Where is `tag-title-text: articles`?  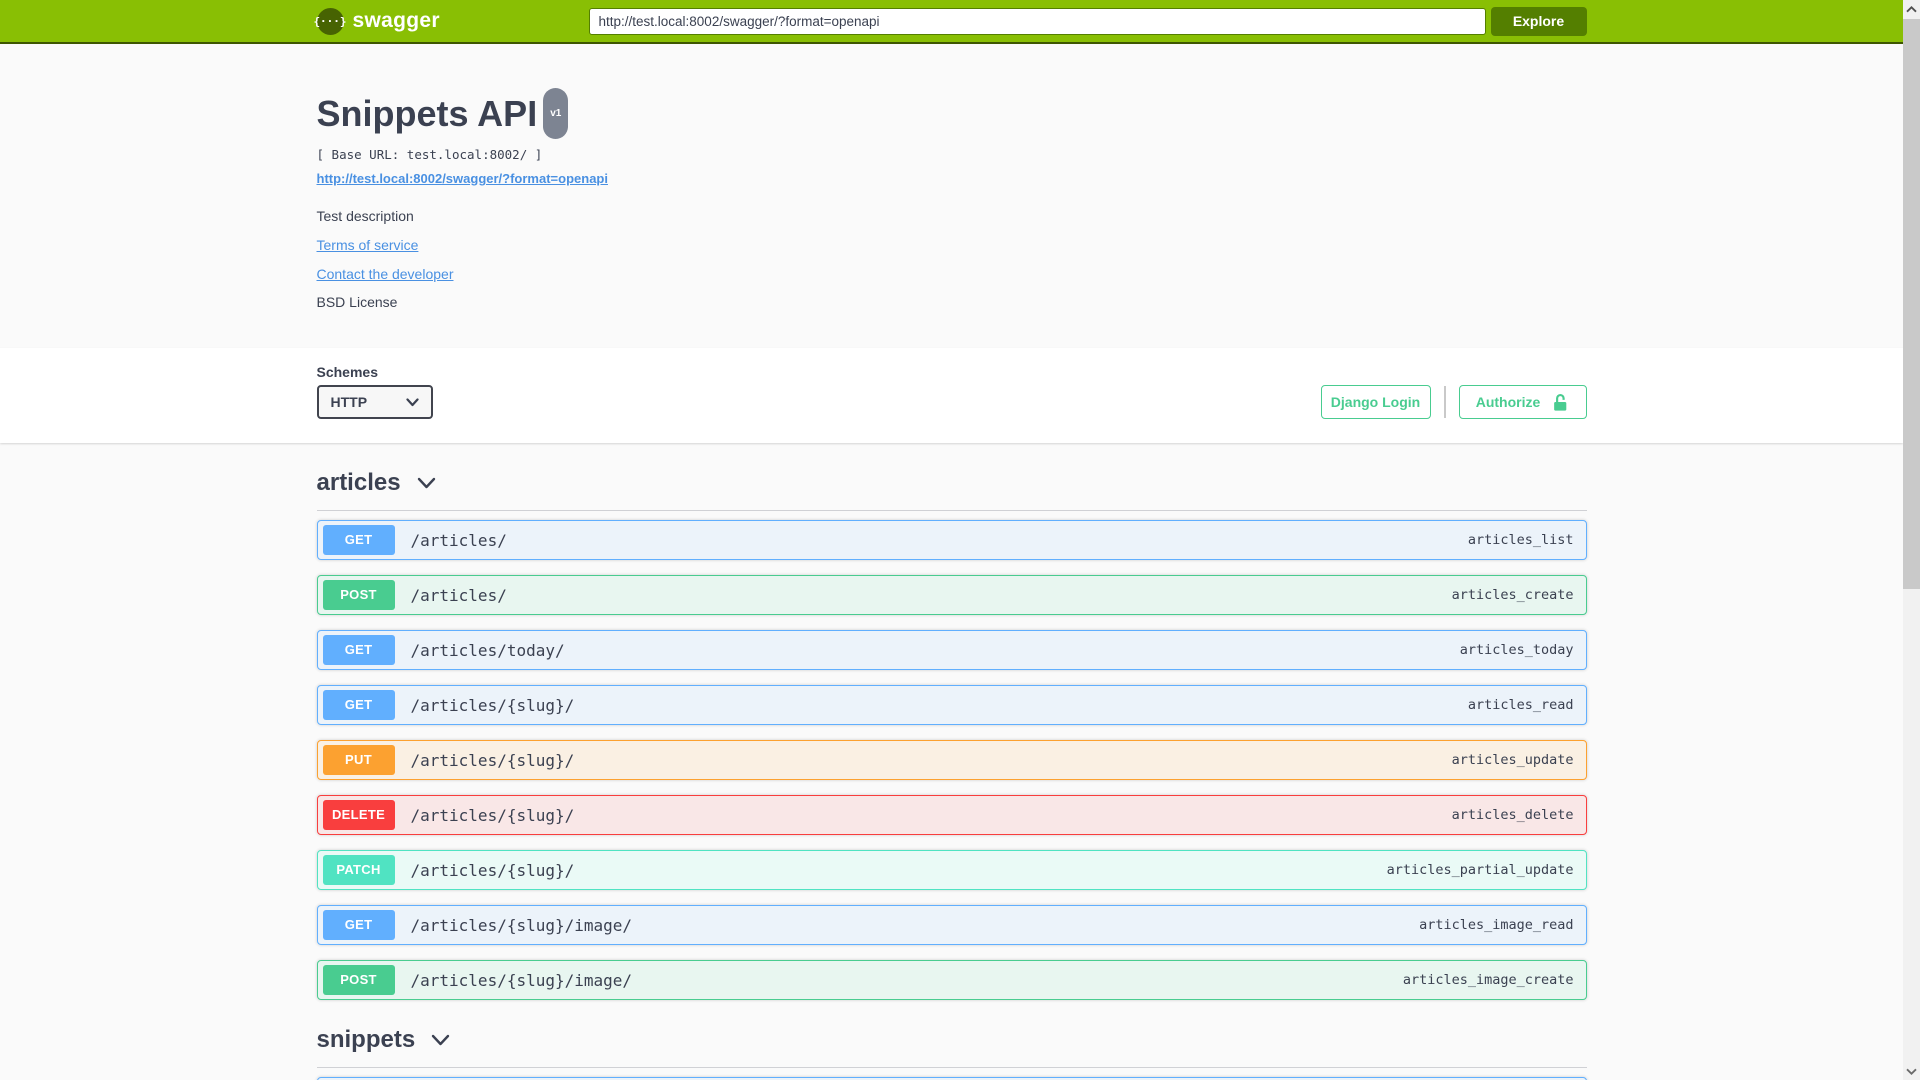 tag-title-text: articles is located at coordinates (358, 482).